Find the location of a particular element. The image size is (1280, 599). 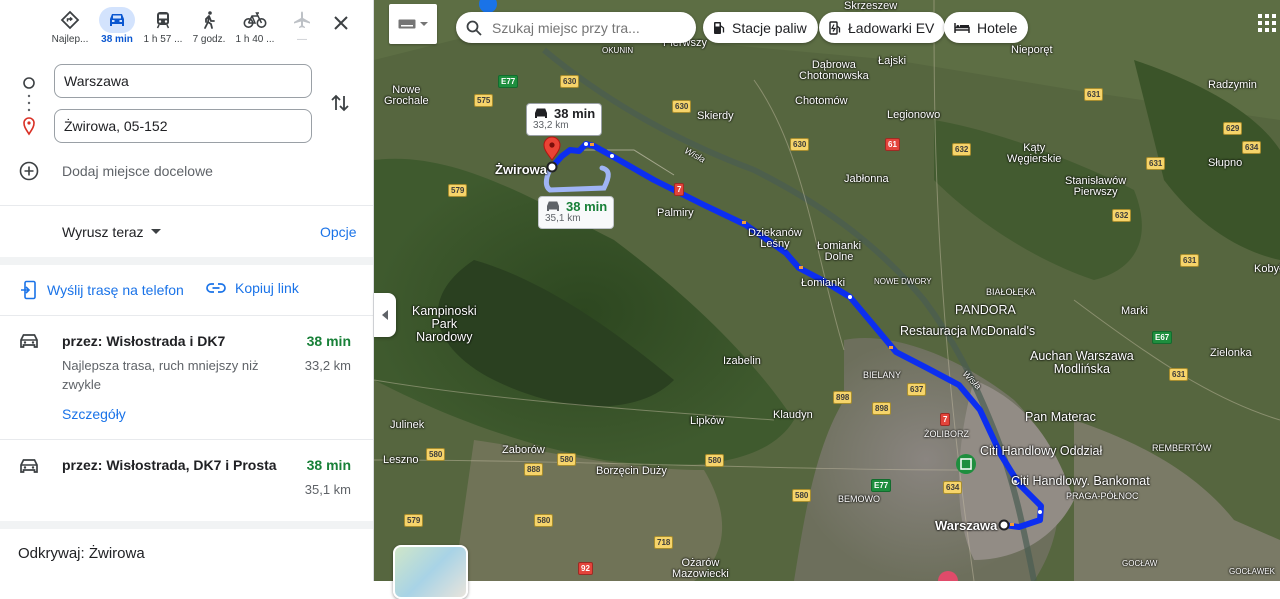

train-icon is located at coordinates (163, 20).